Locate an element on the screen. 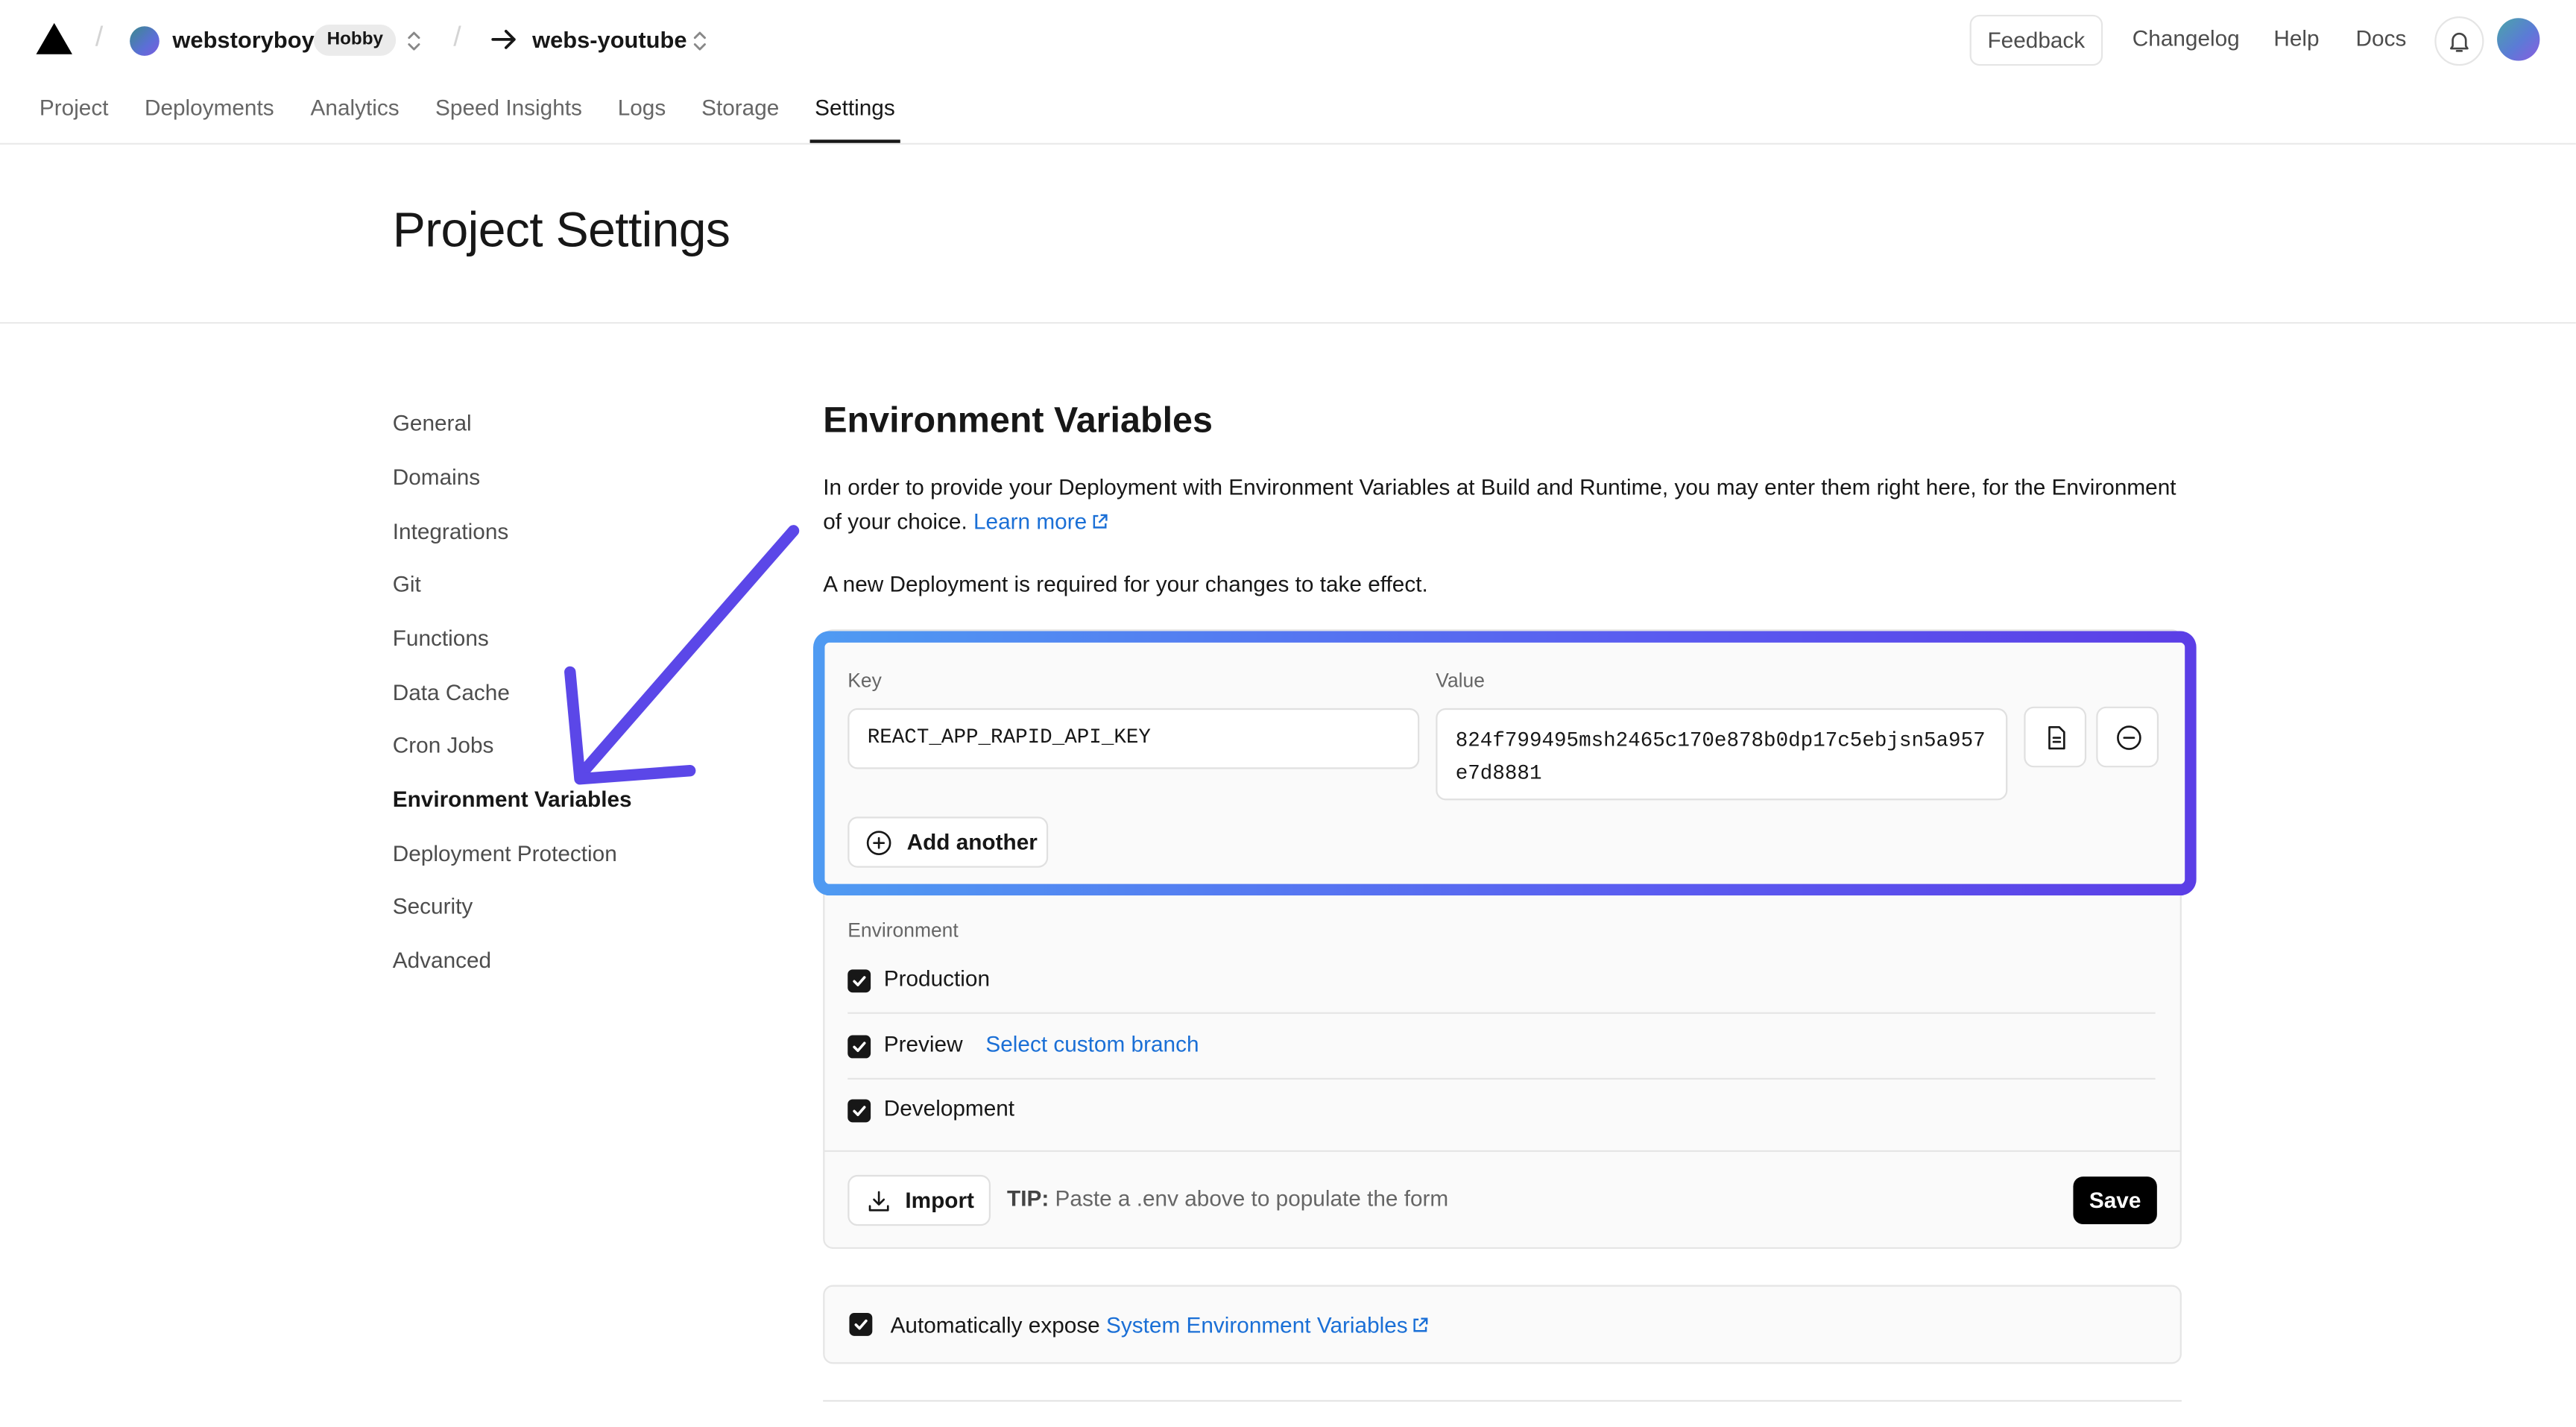  sidebar-item-git: Git is located at coordinates (407, 584).